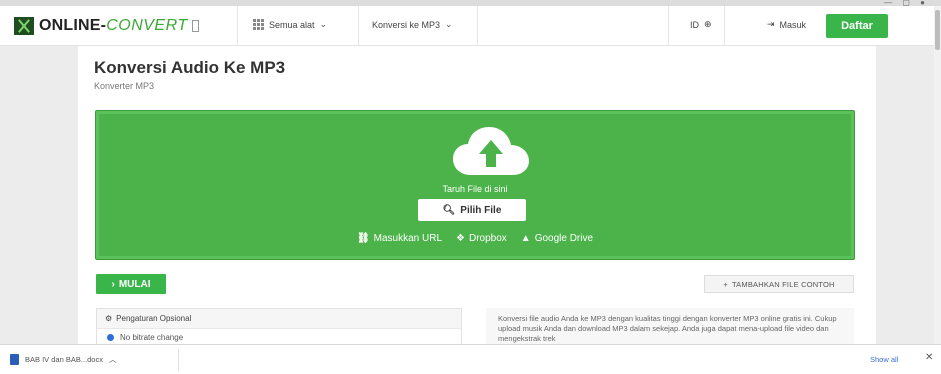 The width and height of the screenshot is (941, 374). What do you see at coordinates (190, 67) in the screenshot?
I see `page-title: Konversi Audio Ke MP3` at bounding box center [190, 67].